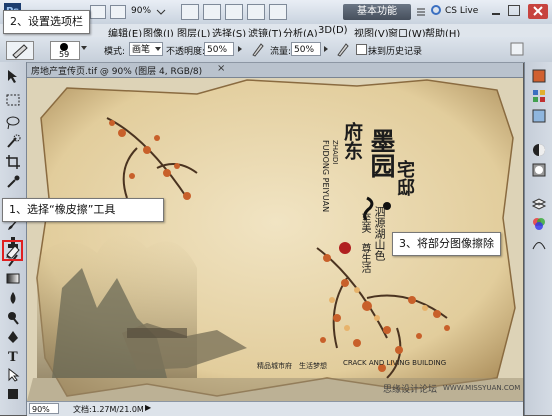 This screenshot has width=552, height=416. What do you see at coordinates (83, 210) in the screenshot?
I see `callout-step-1: 1、选择“橡皮擦”工具` at bounding box center [83, 210].